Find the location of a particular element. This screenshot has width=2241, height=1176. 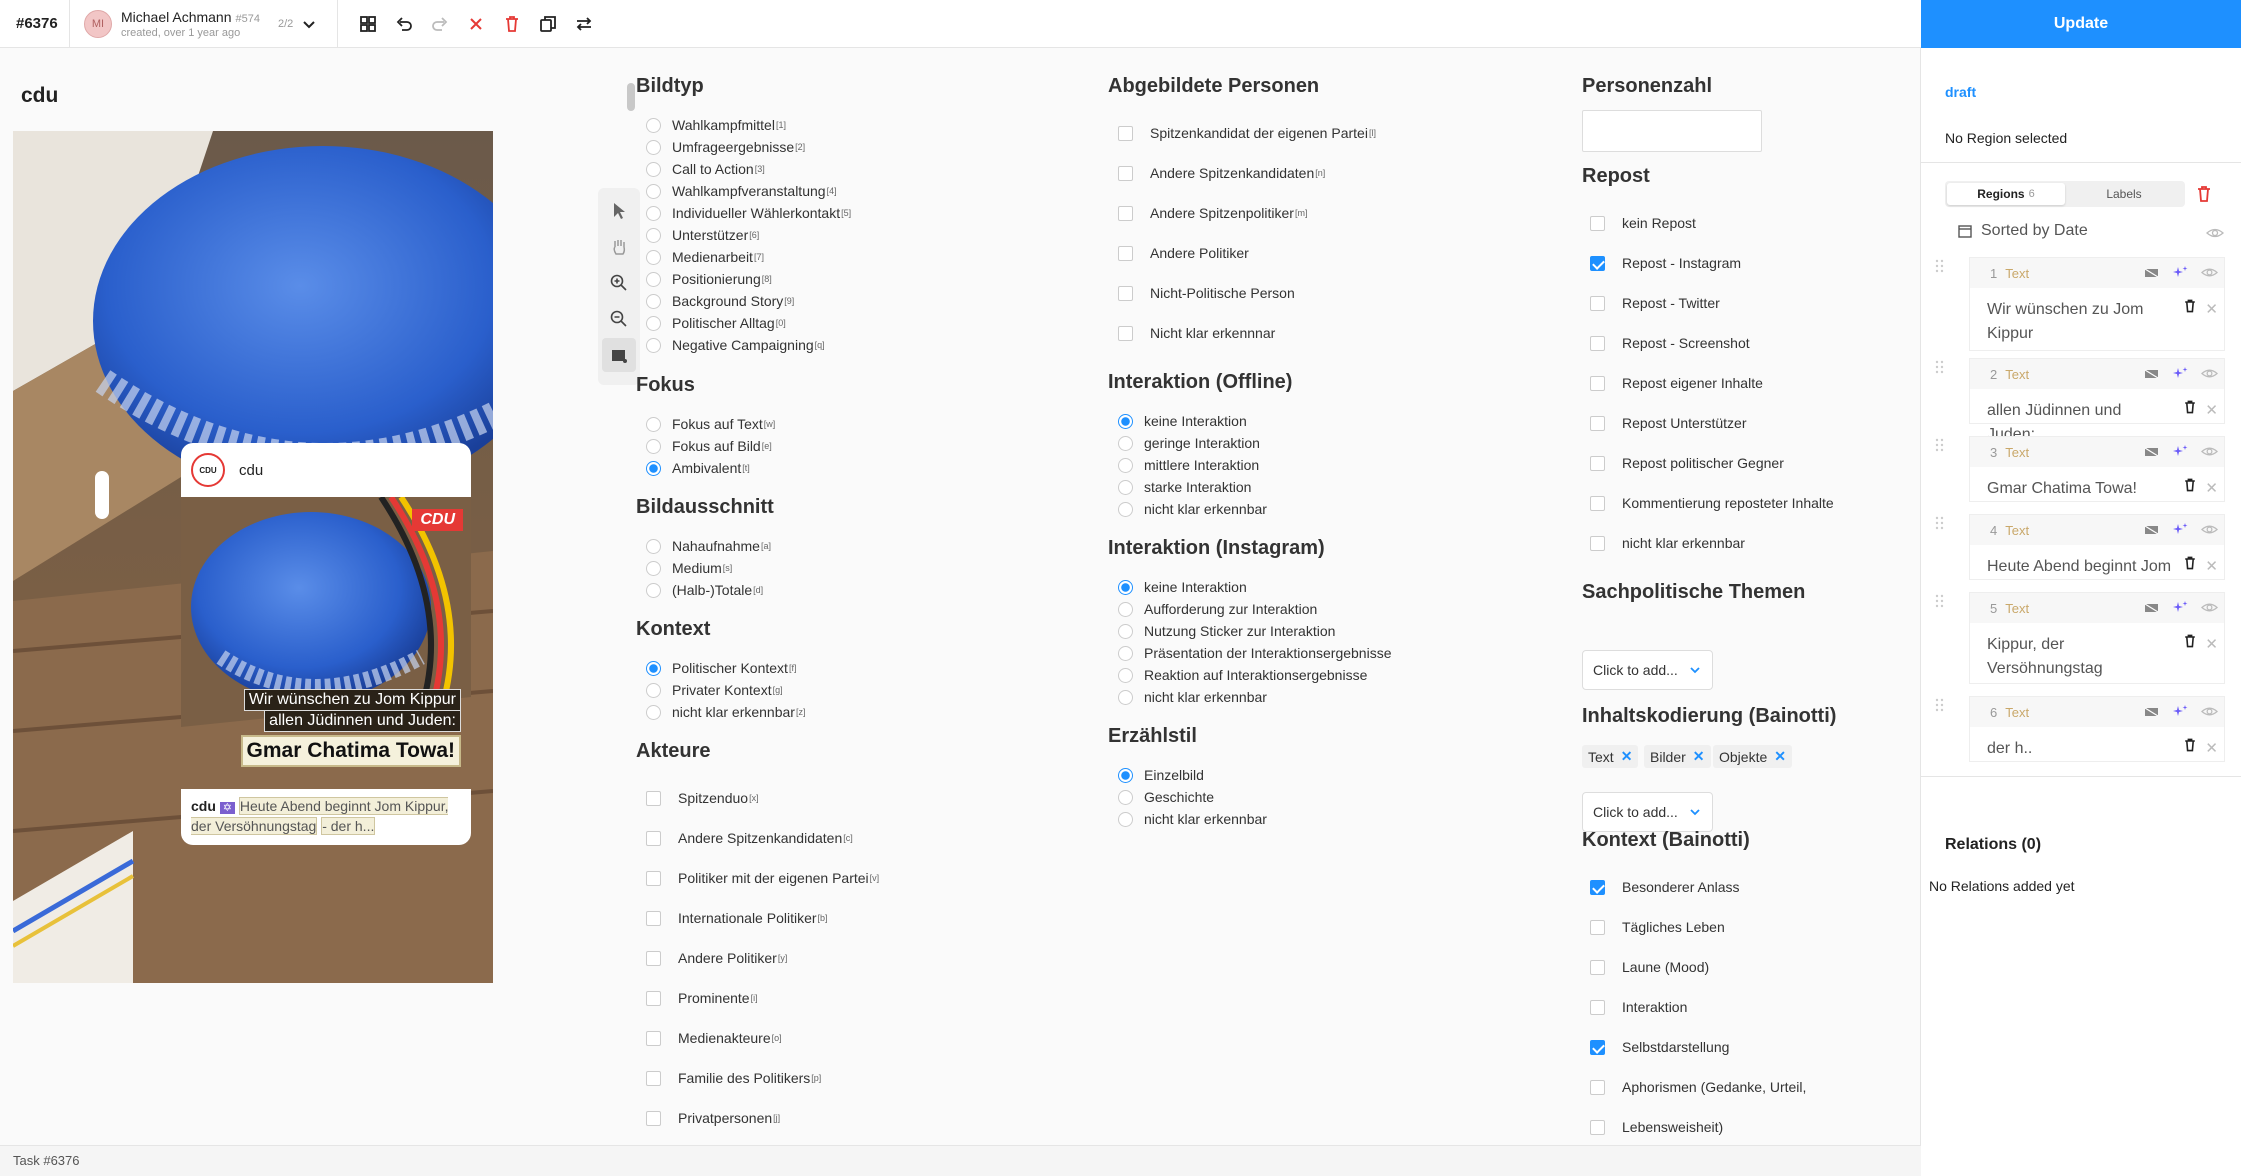

radio-option: nicht klar erkennbar is located at coordinates (1192, 697).